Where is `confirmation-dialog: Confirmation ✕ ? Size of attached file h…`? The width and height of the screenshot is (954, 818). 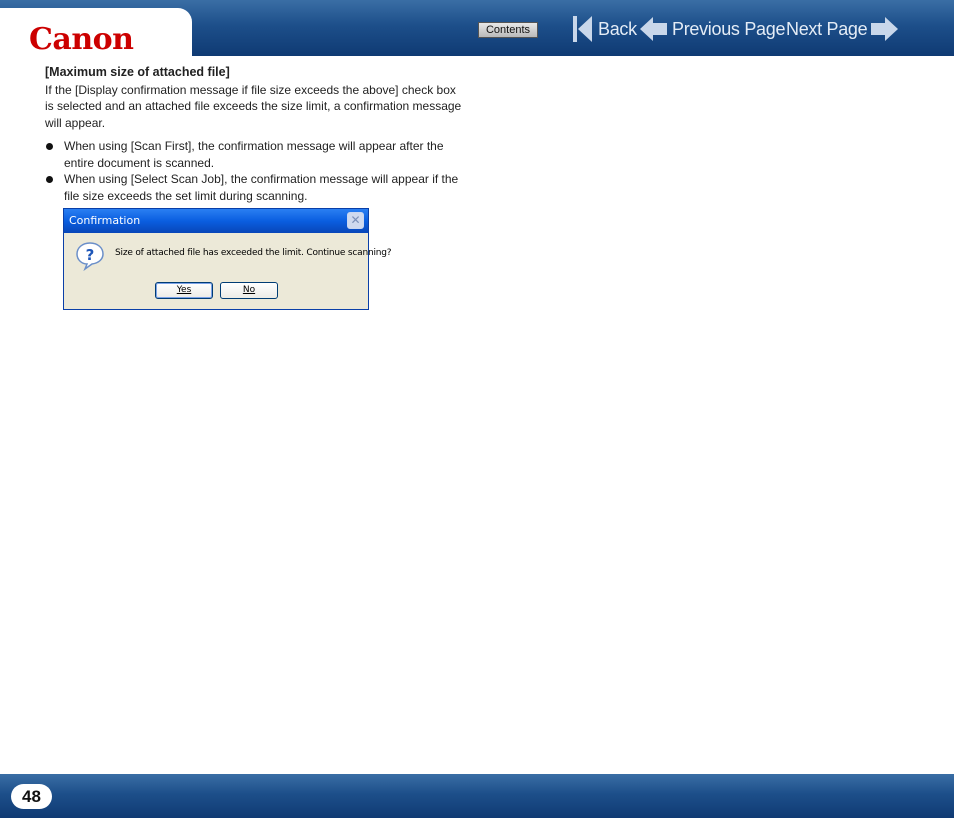
confirmation-dialog: Confirmation ✕ ? Size of attached file h… is located at coordinates (227, 259).